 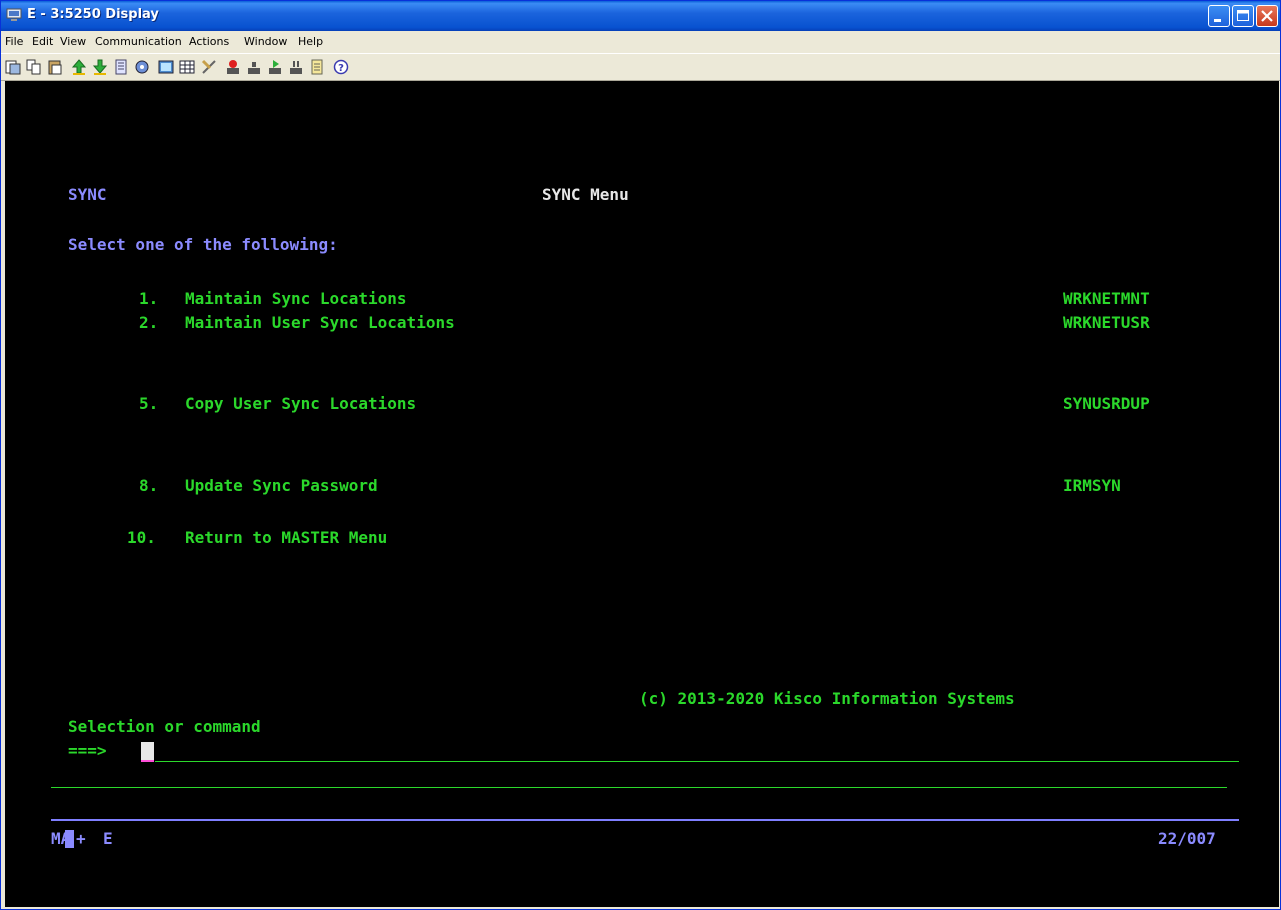 I want to click on copy-screen-icon, so click(x=13, y=67).